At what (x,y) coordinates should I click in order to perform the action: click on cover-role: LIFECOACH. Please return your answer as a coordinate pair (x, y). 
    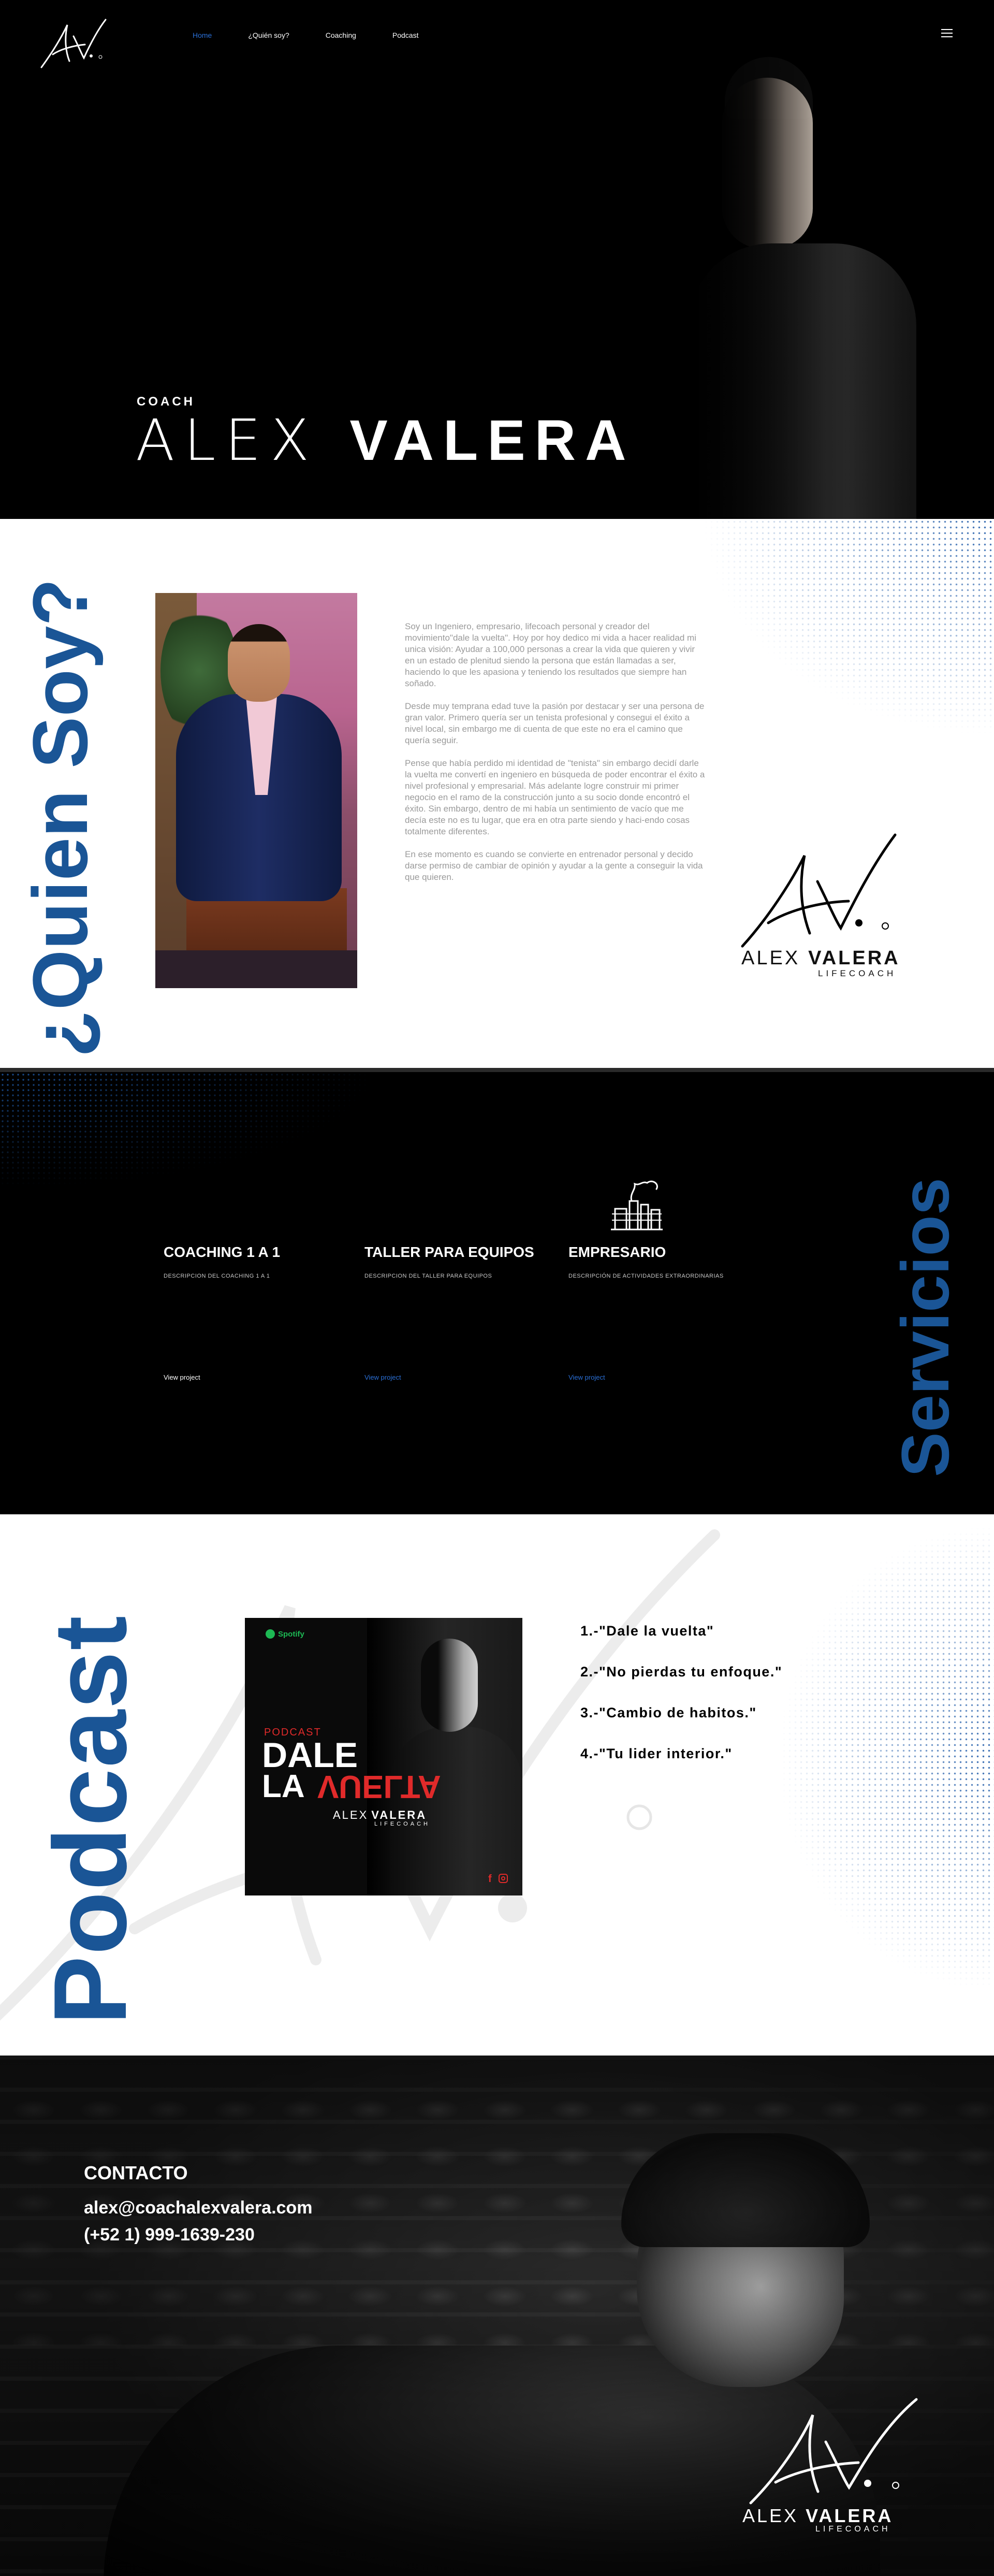
    Looking at the image, I should click on (402, 1824).